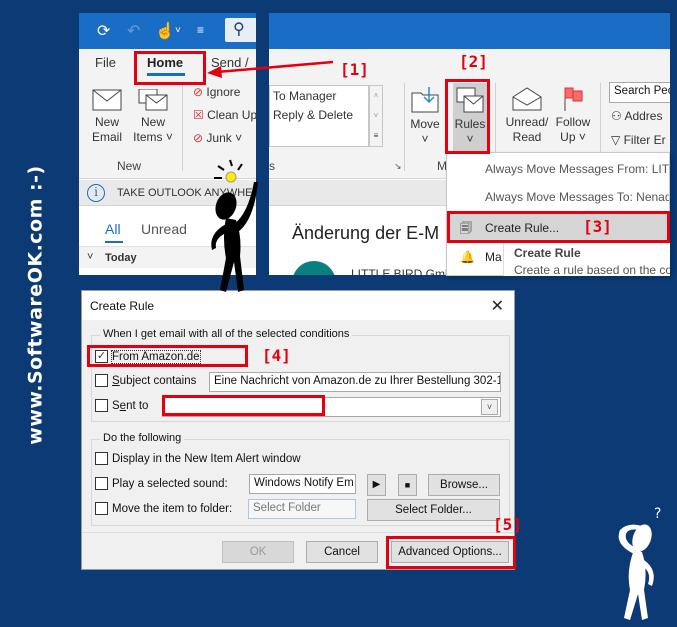  I want to click on play-icon: ▶, so click(376, 484).